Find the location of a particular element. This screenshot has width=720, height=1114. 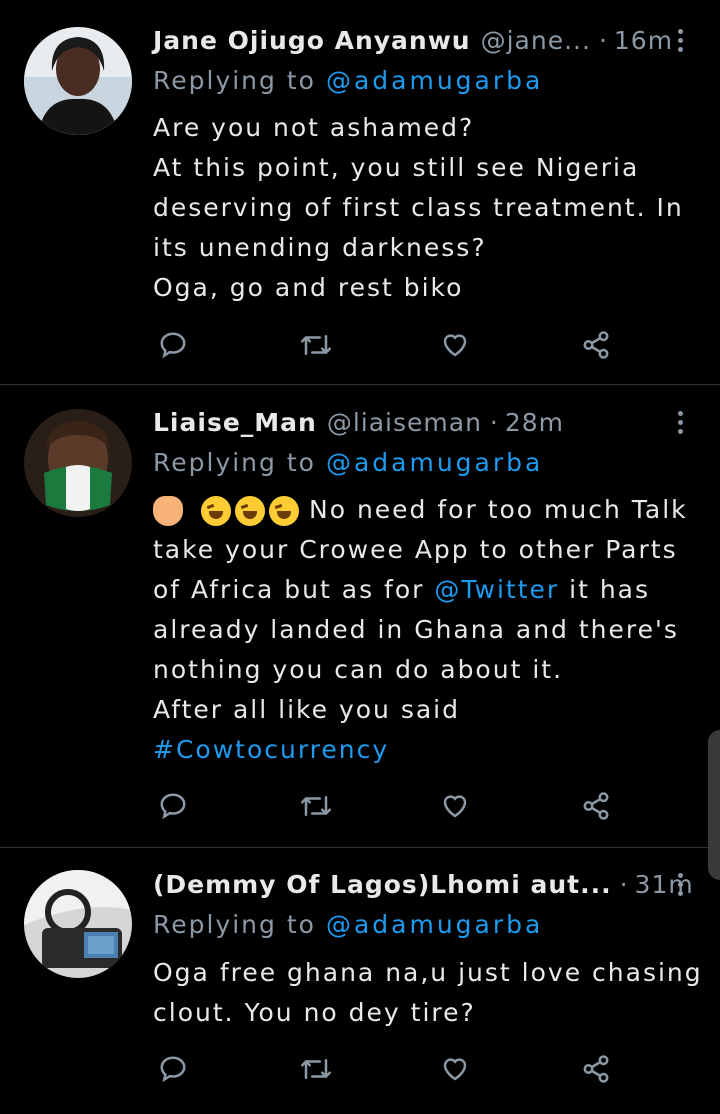

tweet-line: already landed in Ghana and there's is located at coordinates (416, 629).